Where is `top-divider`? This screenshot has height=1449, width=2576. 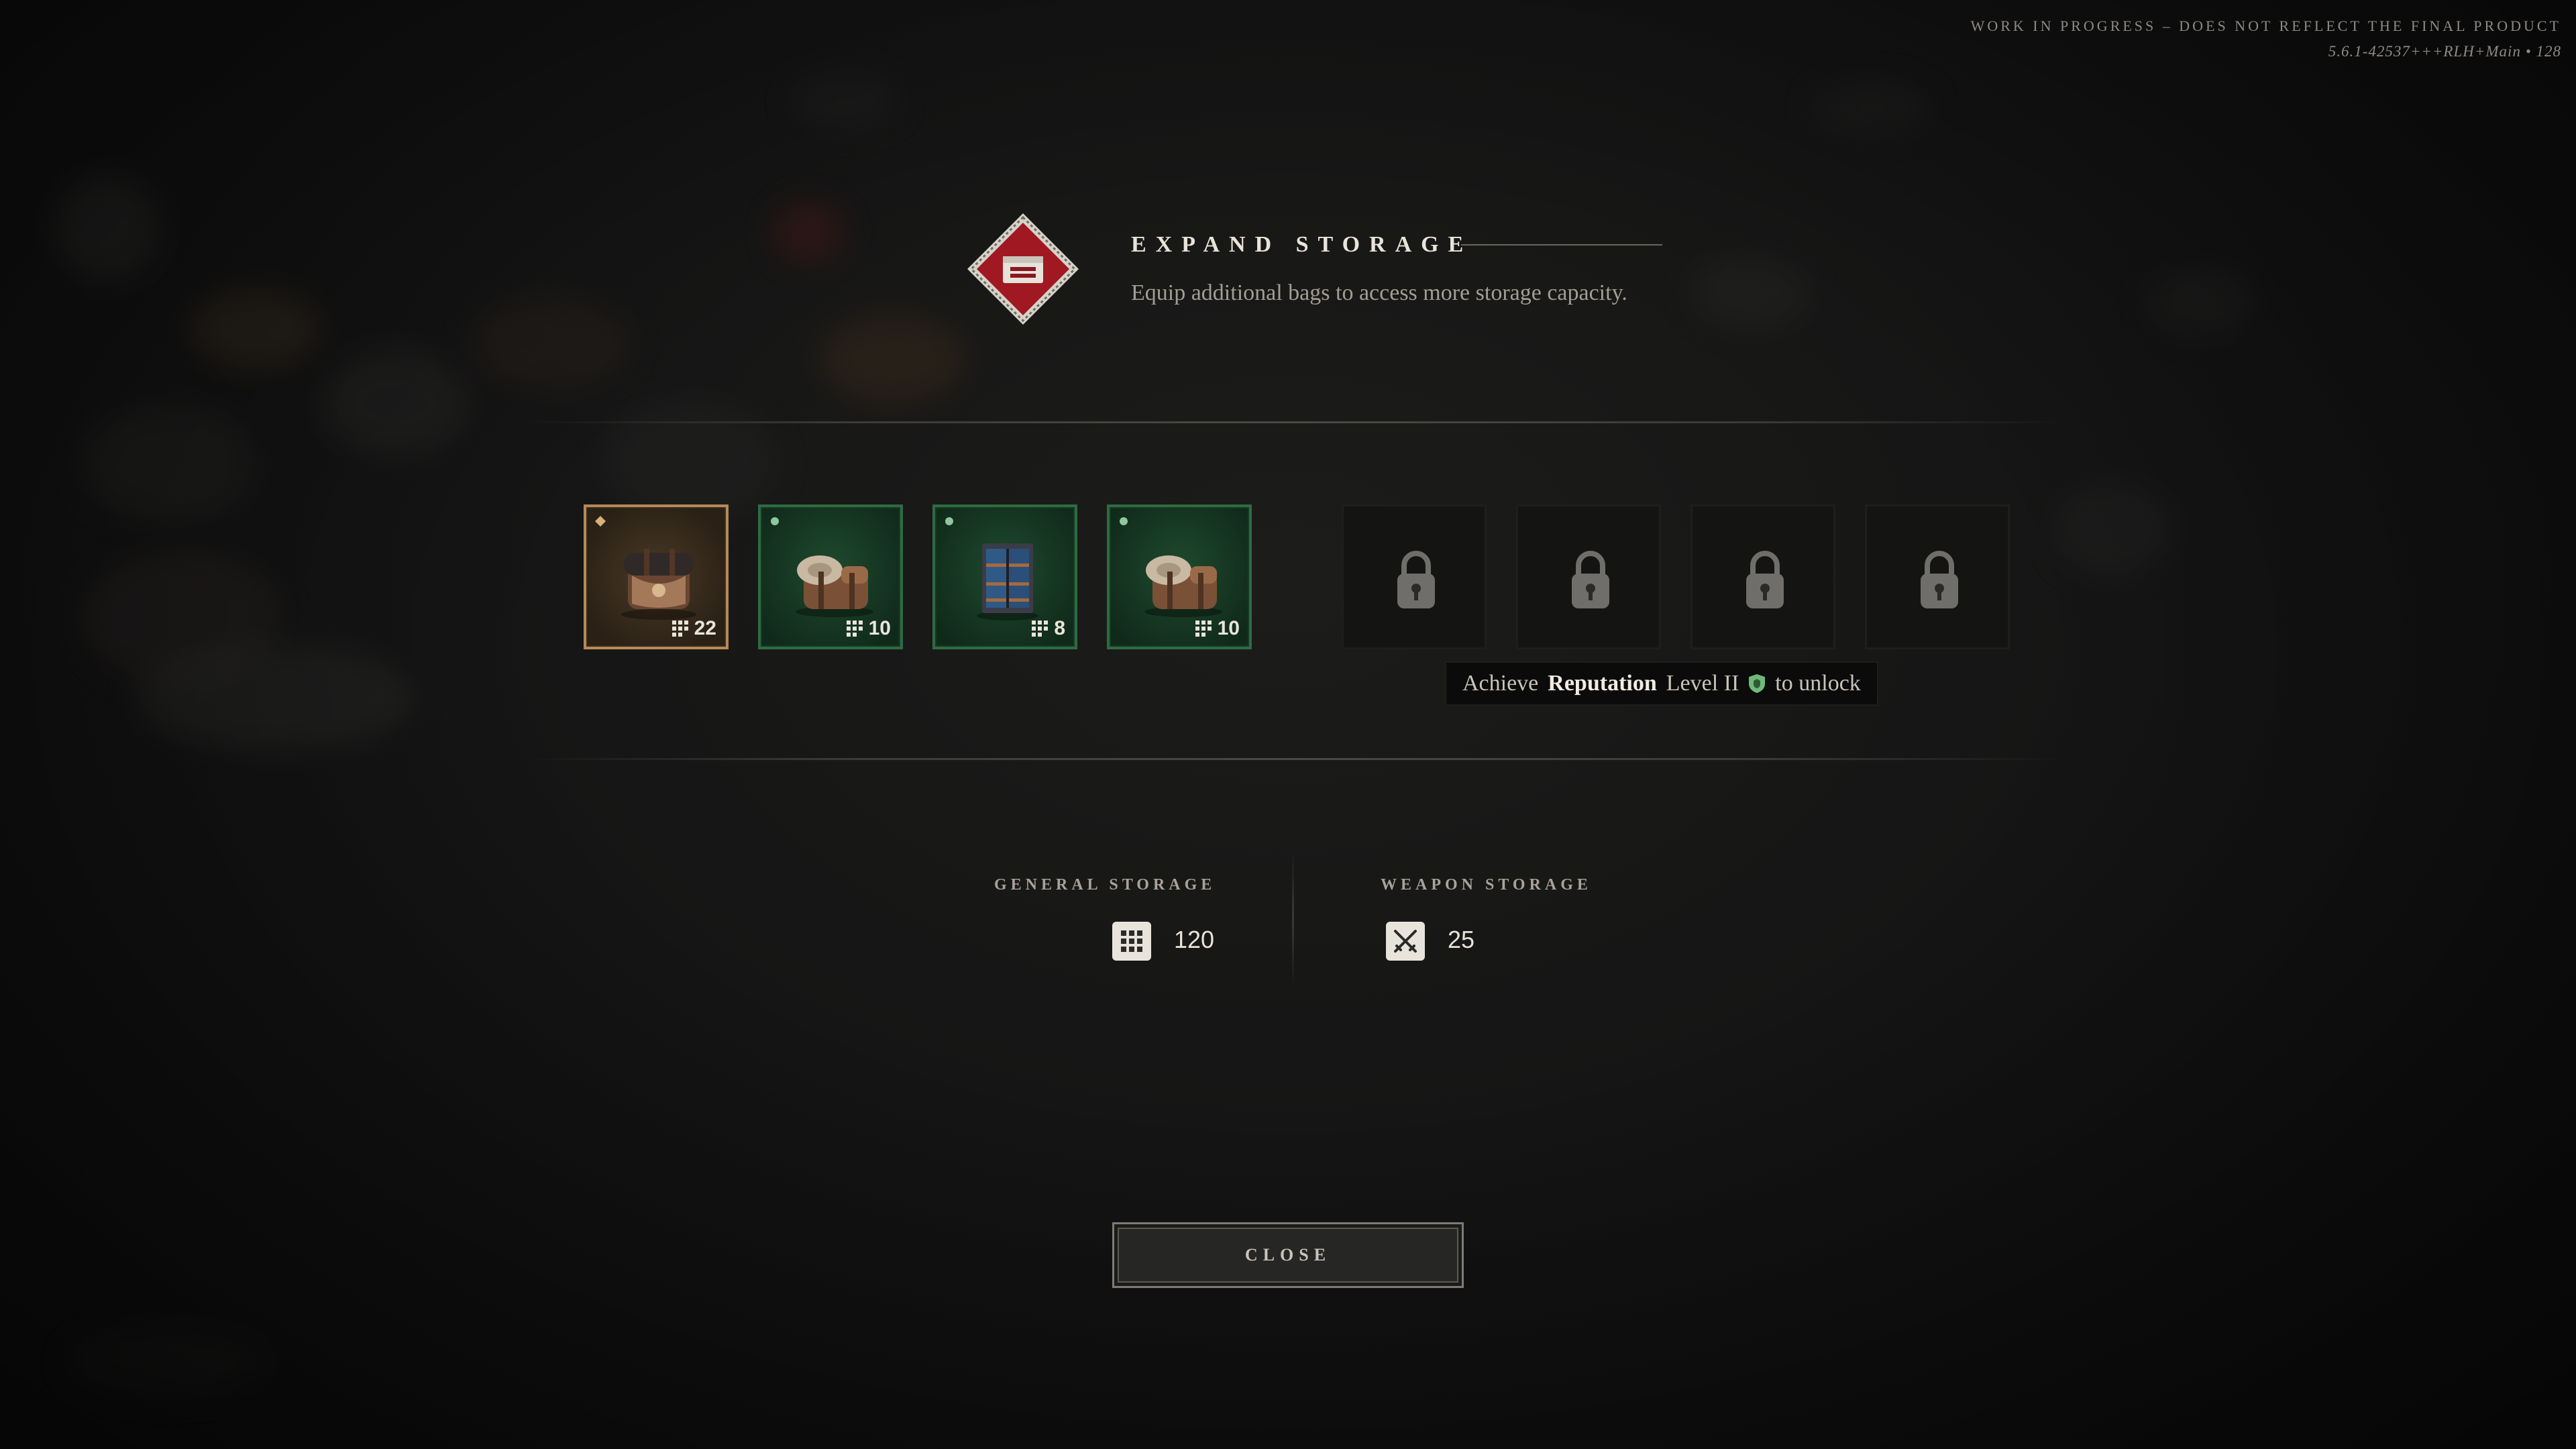 top-divider is located at coordinates (1294, 422).